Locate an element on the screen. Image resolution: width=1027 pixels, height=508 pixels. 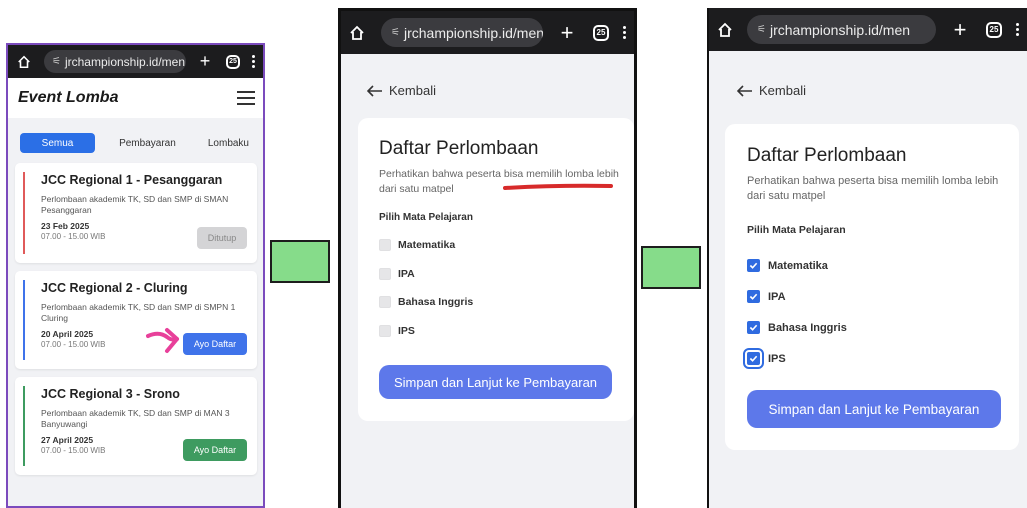
event-title: JCC Regional 3 - Srono is located at coordinates (110, 394).